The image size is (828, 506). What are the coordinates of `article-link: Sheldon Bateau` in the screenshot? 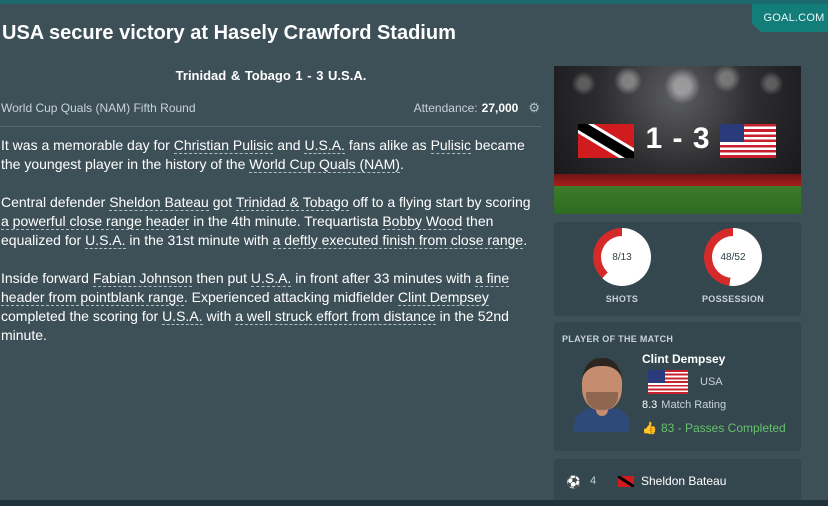 It's located at (159, 202).